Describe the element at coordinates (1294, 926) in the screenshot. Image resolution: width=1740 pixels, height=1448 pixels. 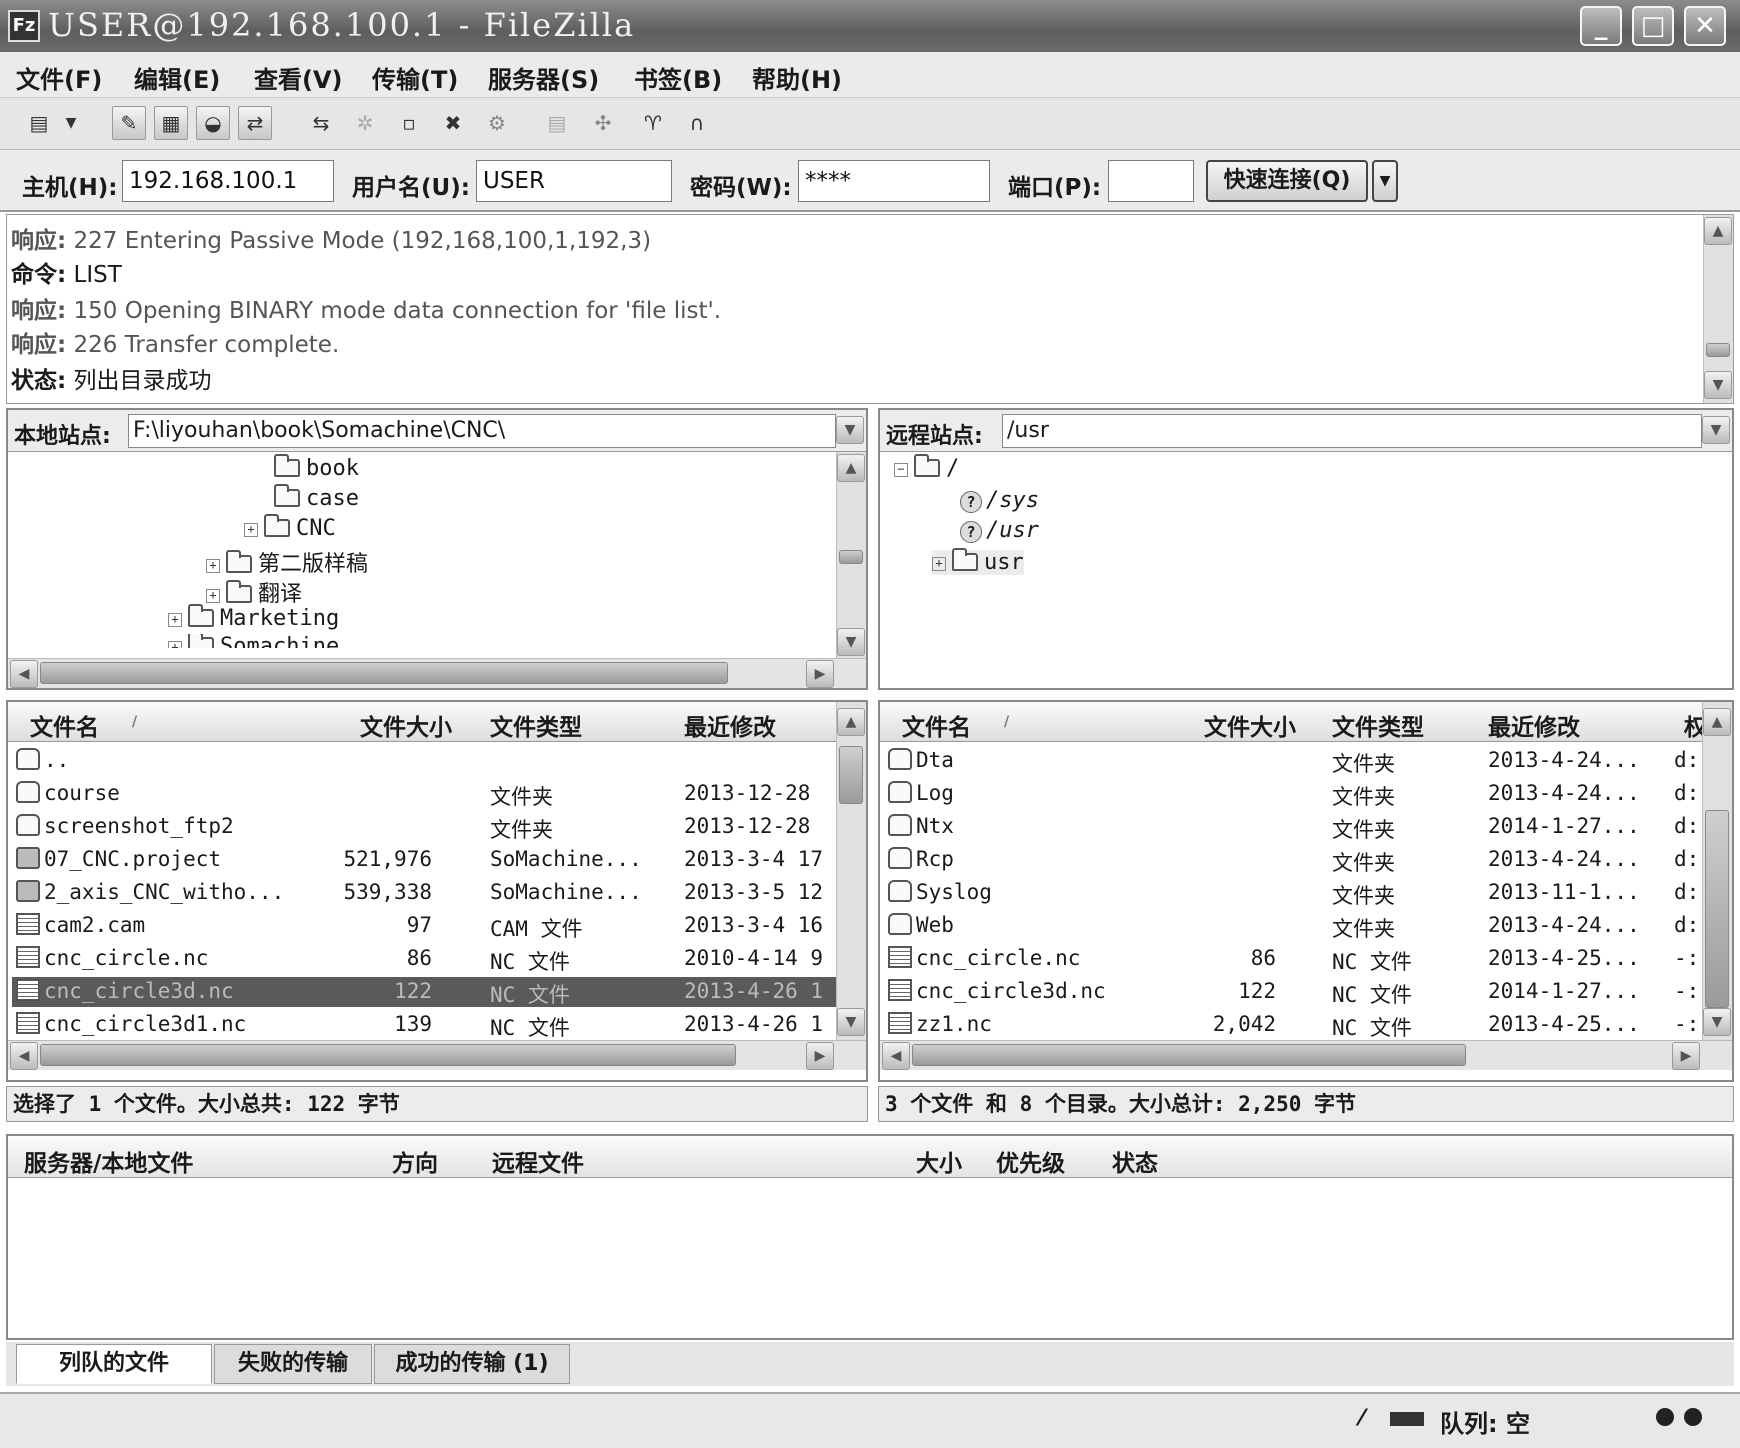
I see `file-row: Web 文件夹 2013-4-24... d:` at that location.